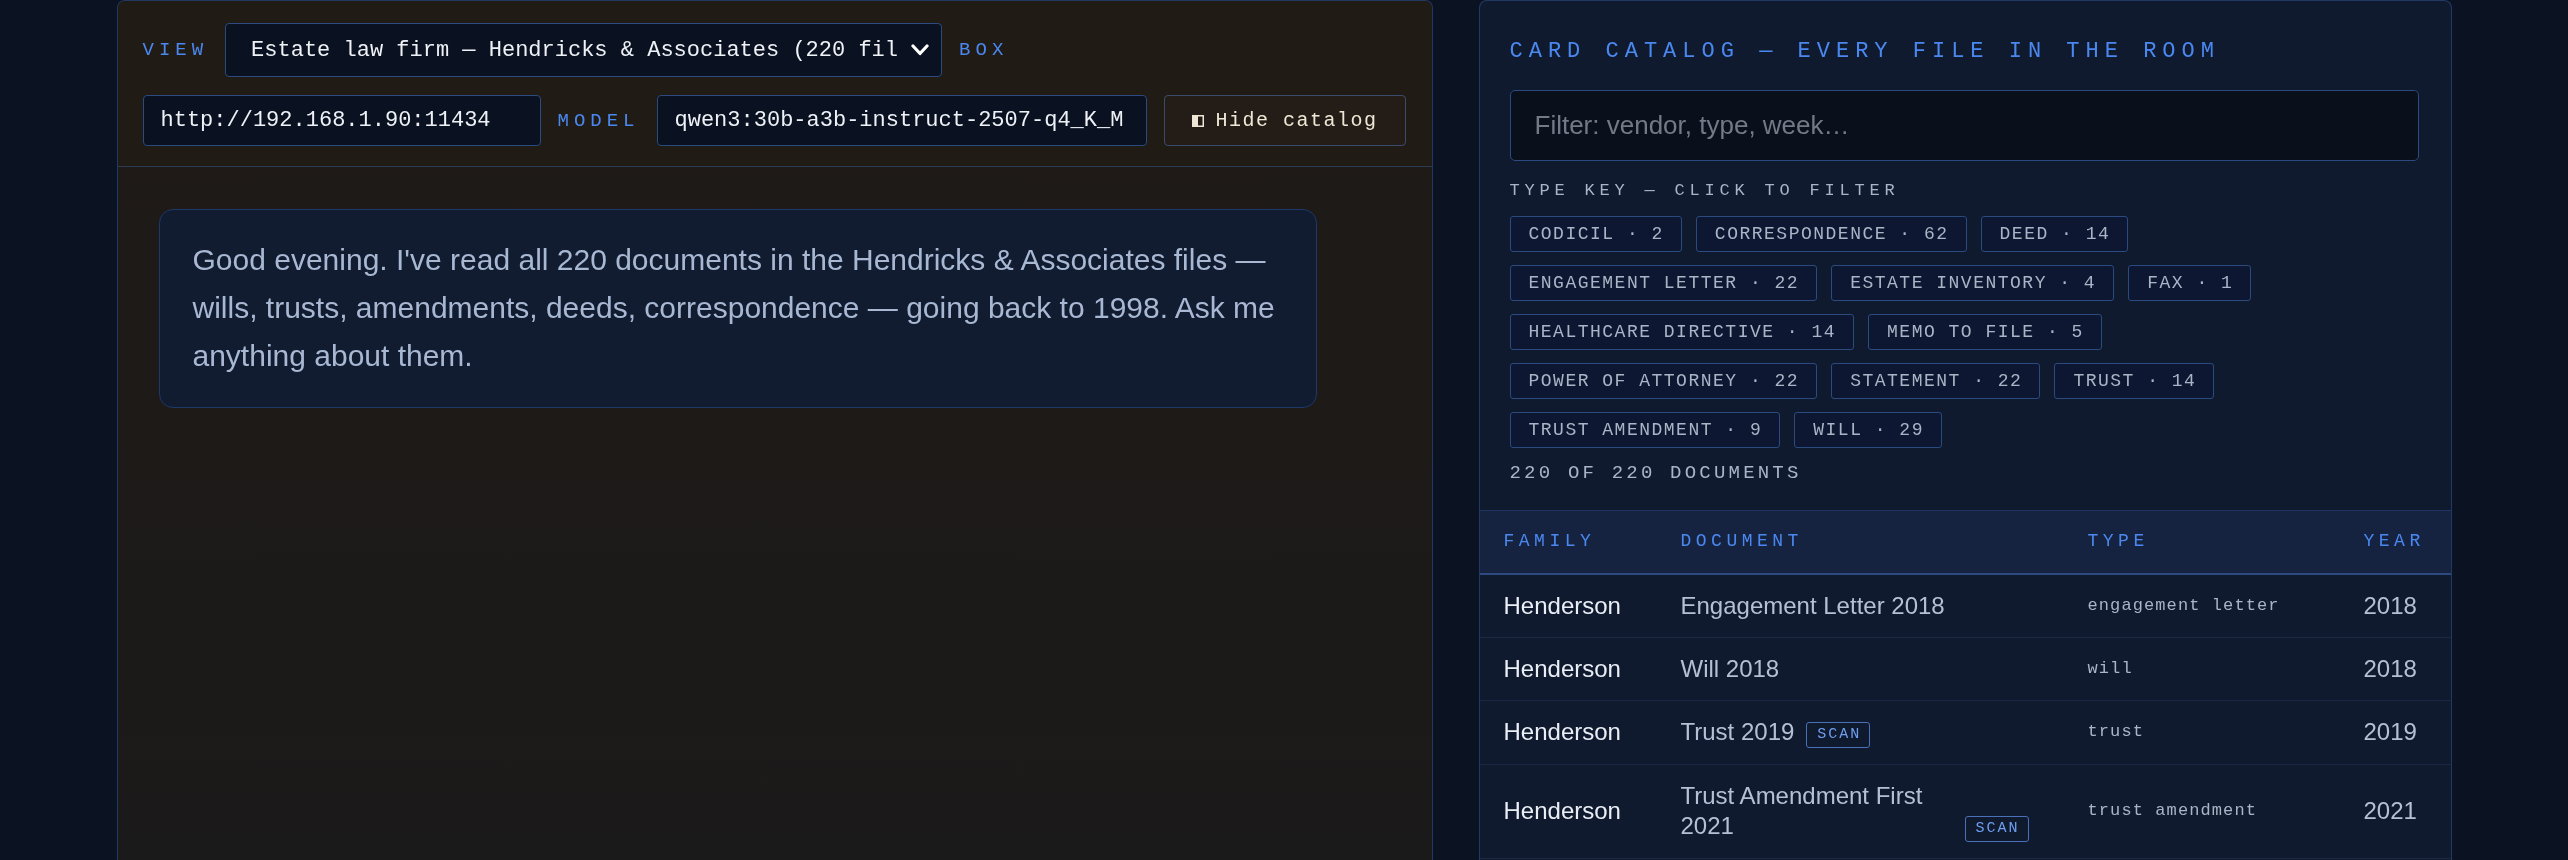  Describe the element at coordinates (584, 50) in the screenshot. I see `view-dropdown: Estate law firm — Hendricks & Associates (220 fil` at that location.